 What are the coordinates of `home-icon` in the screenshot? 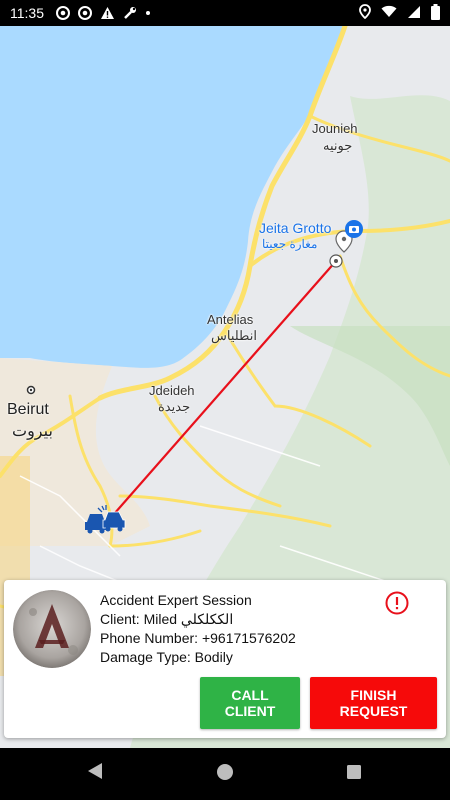 It's located at (225, 774).